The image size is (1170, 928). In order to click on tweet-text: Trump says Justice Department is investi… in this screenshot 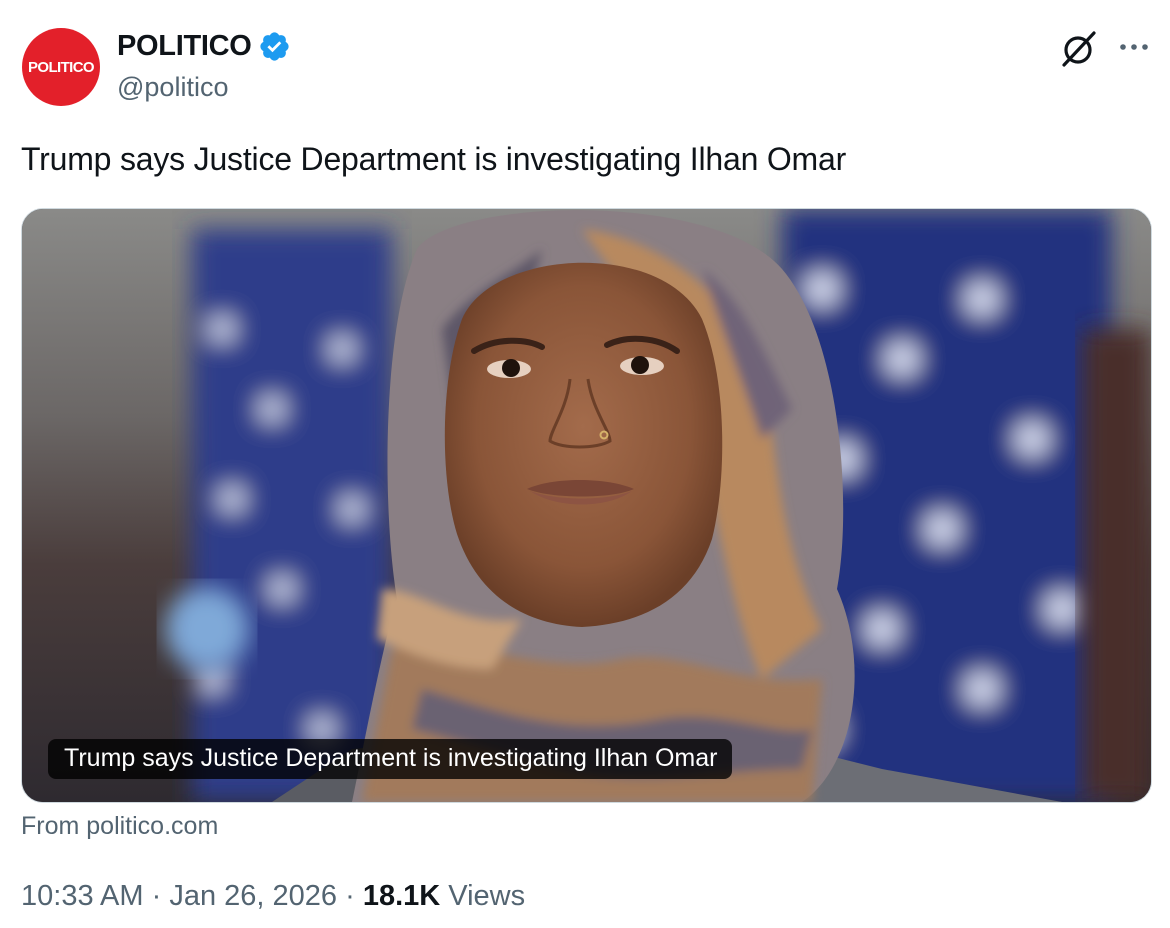, I will do `click(434, 159)`.